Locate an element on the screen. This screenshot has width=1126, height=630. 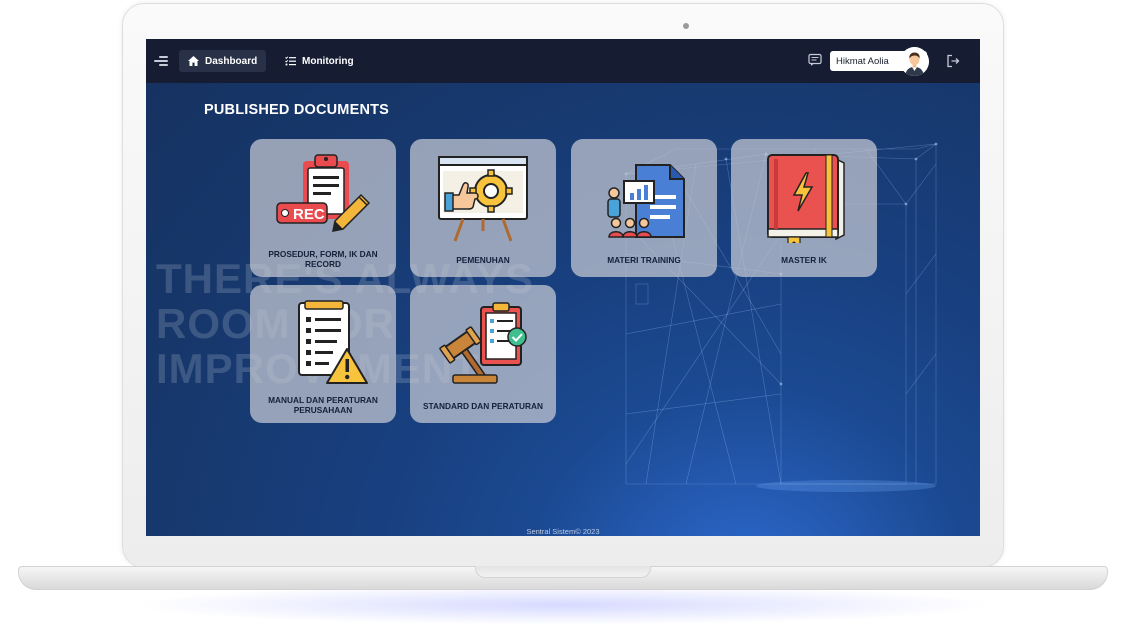
user-avatar is located at coordinates (914, 61).